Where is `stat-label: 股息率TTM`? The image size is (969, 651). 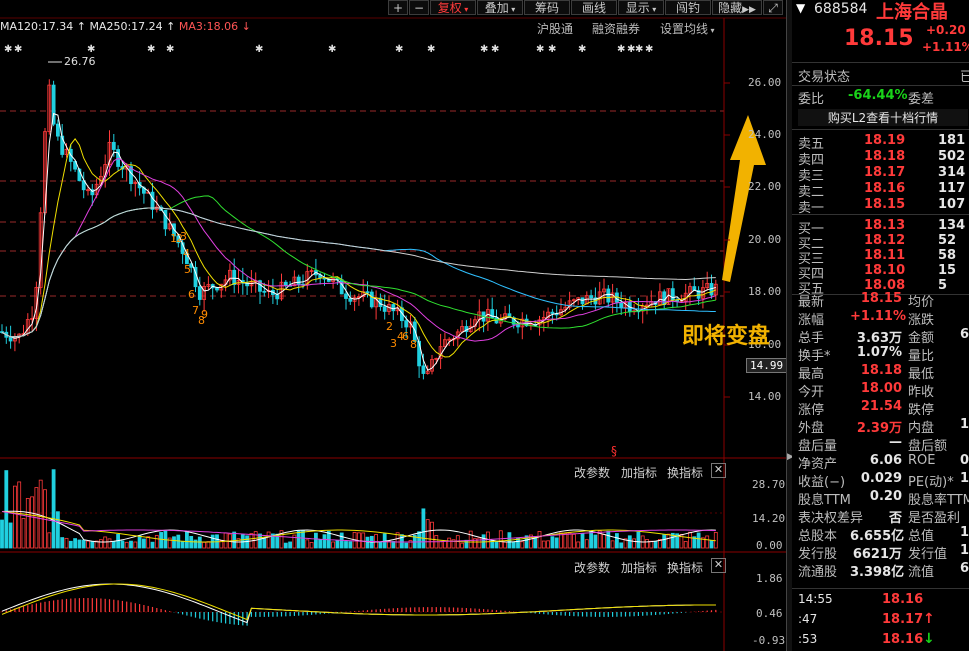
stat-label: 股息率TTM is located at coordinates (938, 500).